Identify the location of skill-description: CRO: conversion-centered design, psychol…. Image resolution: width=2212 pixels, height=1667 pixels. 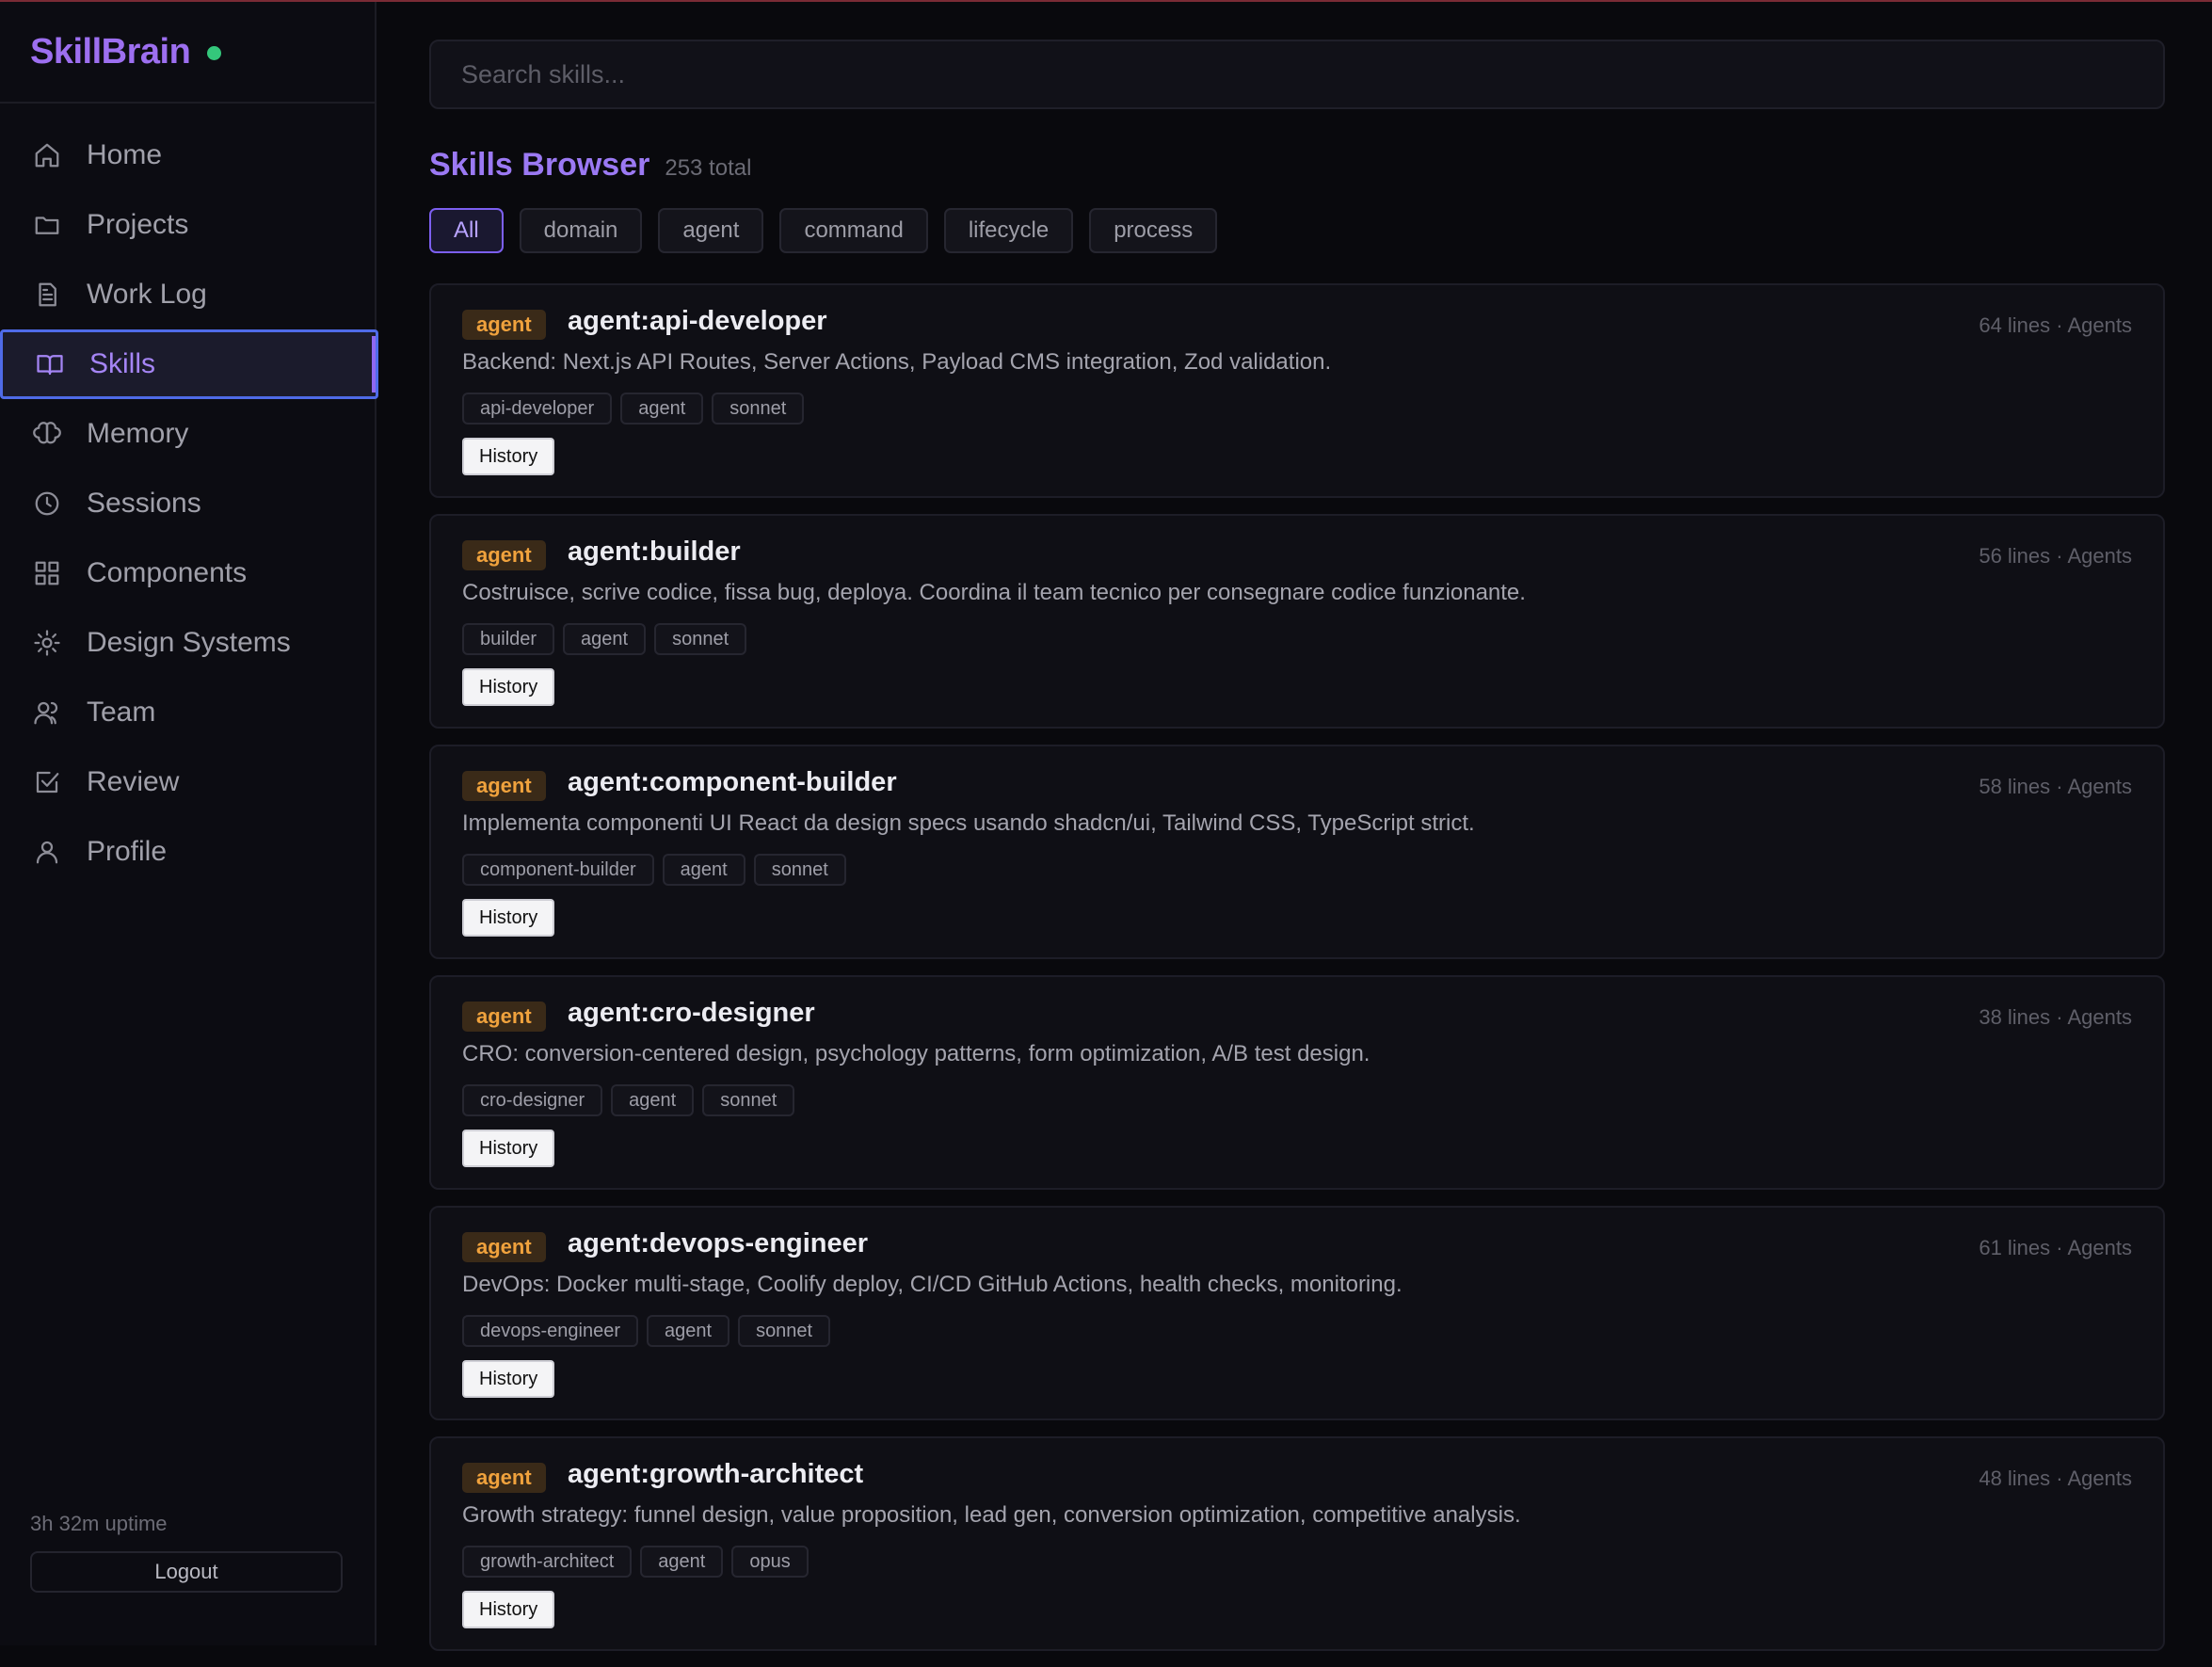
(916, 1053).